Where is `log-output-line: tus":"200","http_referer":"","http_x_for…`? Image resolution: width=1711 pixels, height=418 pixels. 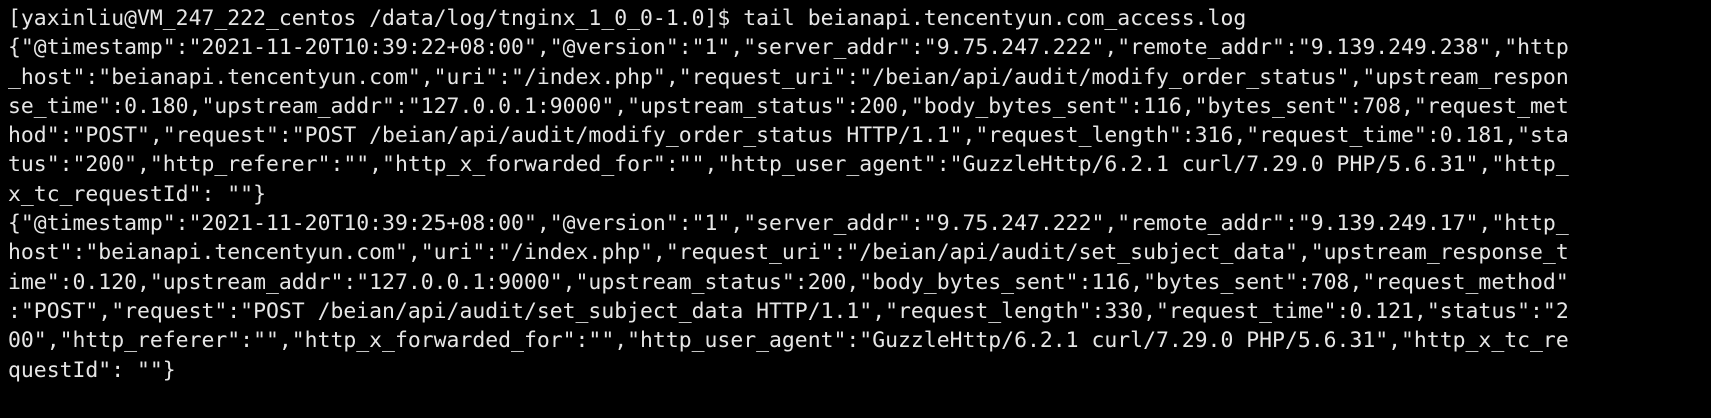
log-output-line: tus":"200","http_referer":"","http_x_for… is located at coordinates (788, 165).